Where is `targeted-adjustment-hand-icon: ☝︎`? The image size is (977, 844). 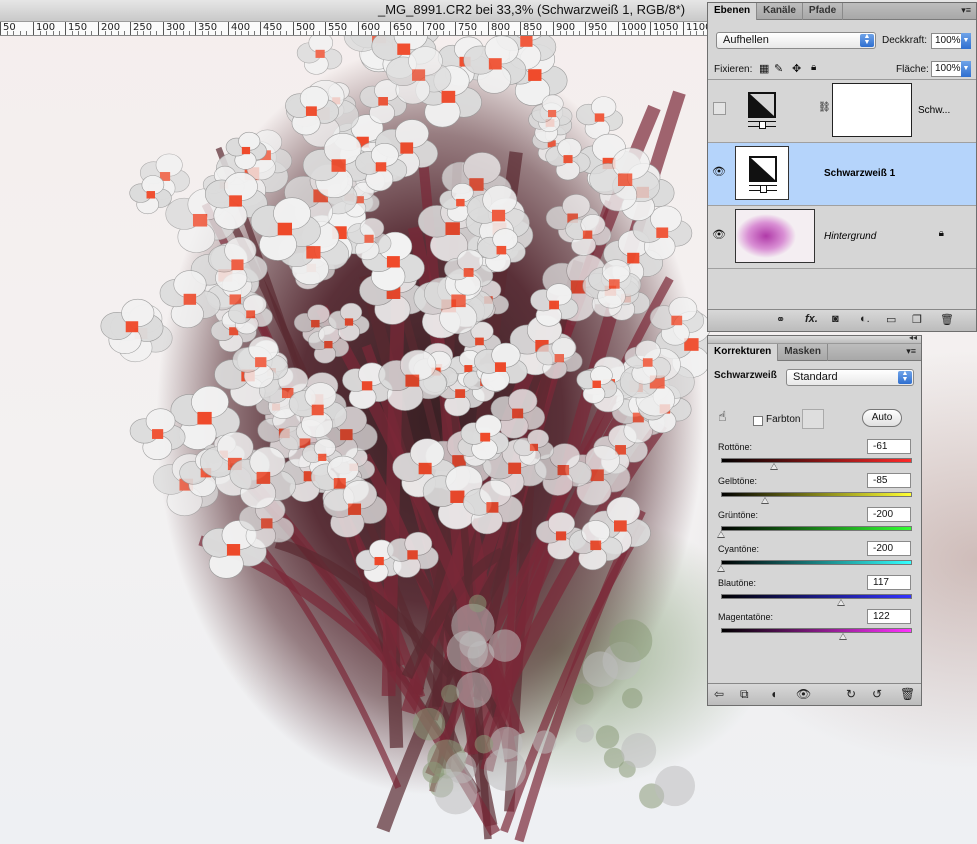 targeted-adjustment-hand-icon: ☝︎ is located at coordinates (722, 416).